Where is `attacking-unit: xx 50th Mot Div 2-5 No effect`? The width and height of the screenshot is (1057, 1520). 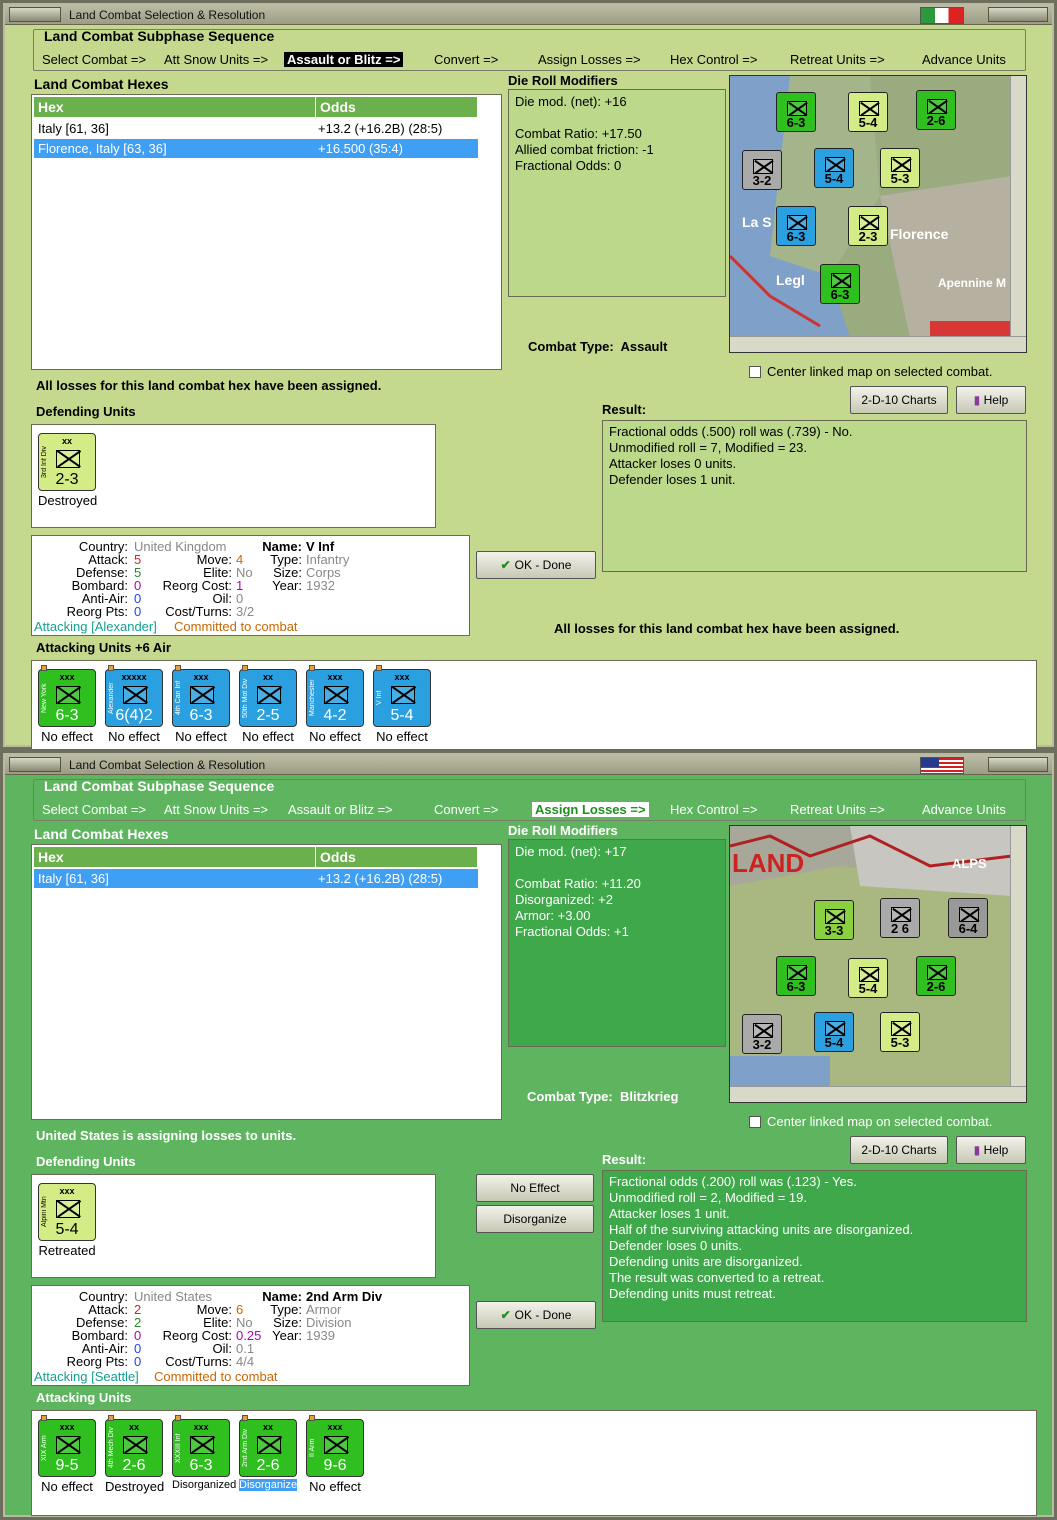
attacking-unit: xx 50th Mot Div 2-5 No effect is located at coordinates (268, 706).